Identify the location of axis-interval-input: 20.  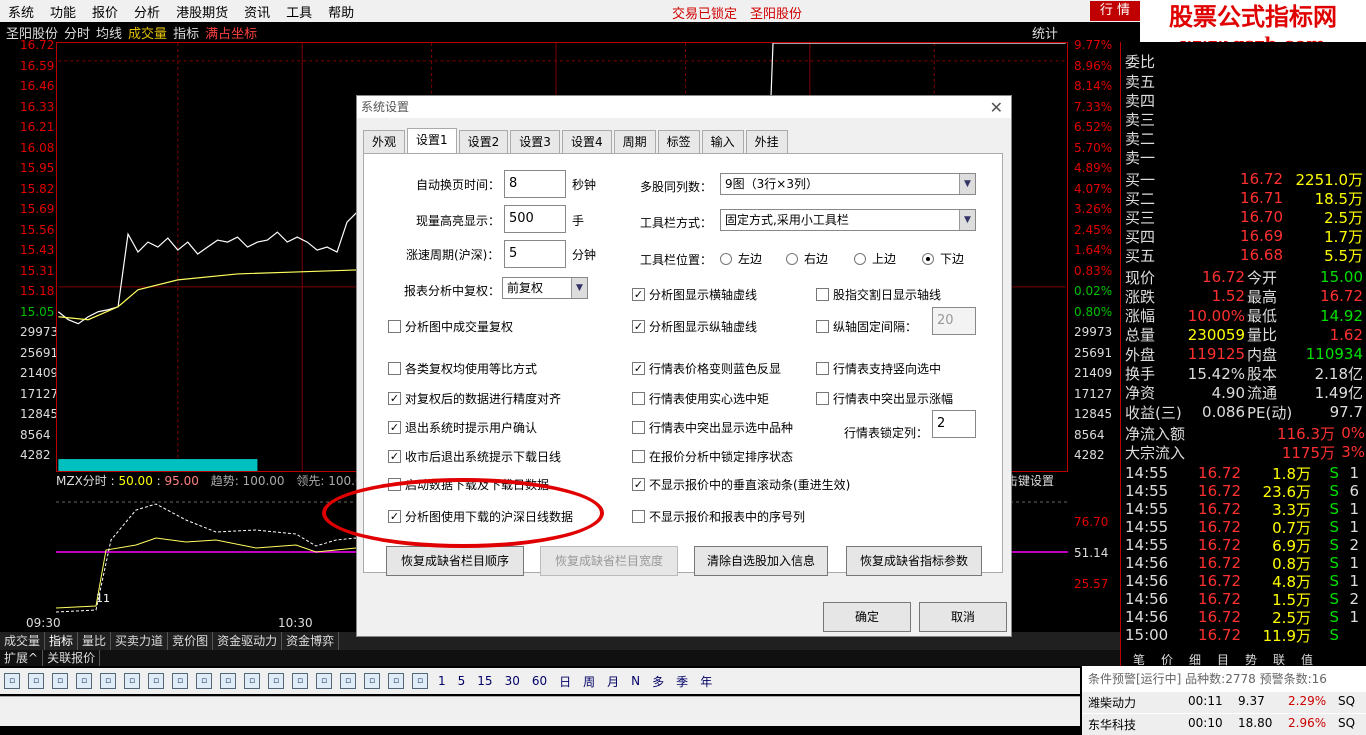
(954, 321).